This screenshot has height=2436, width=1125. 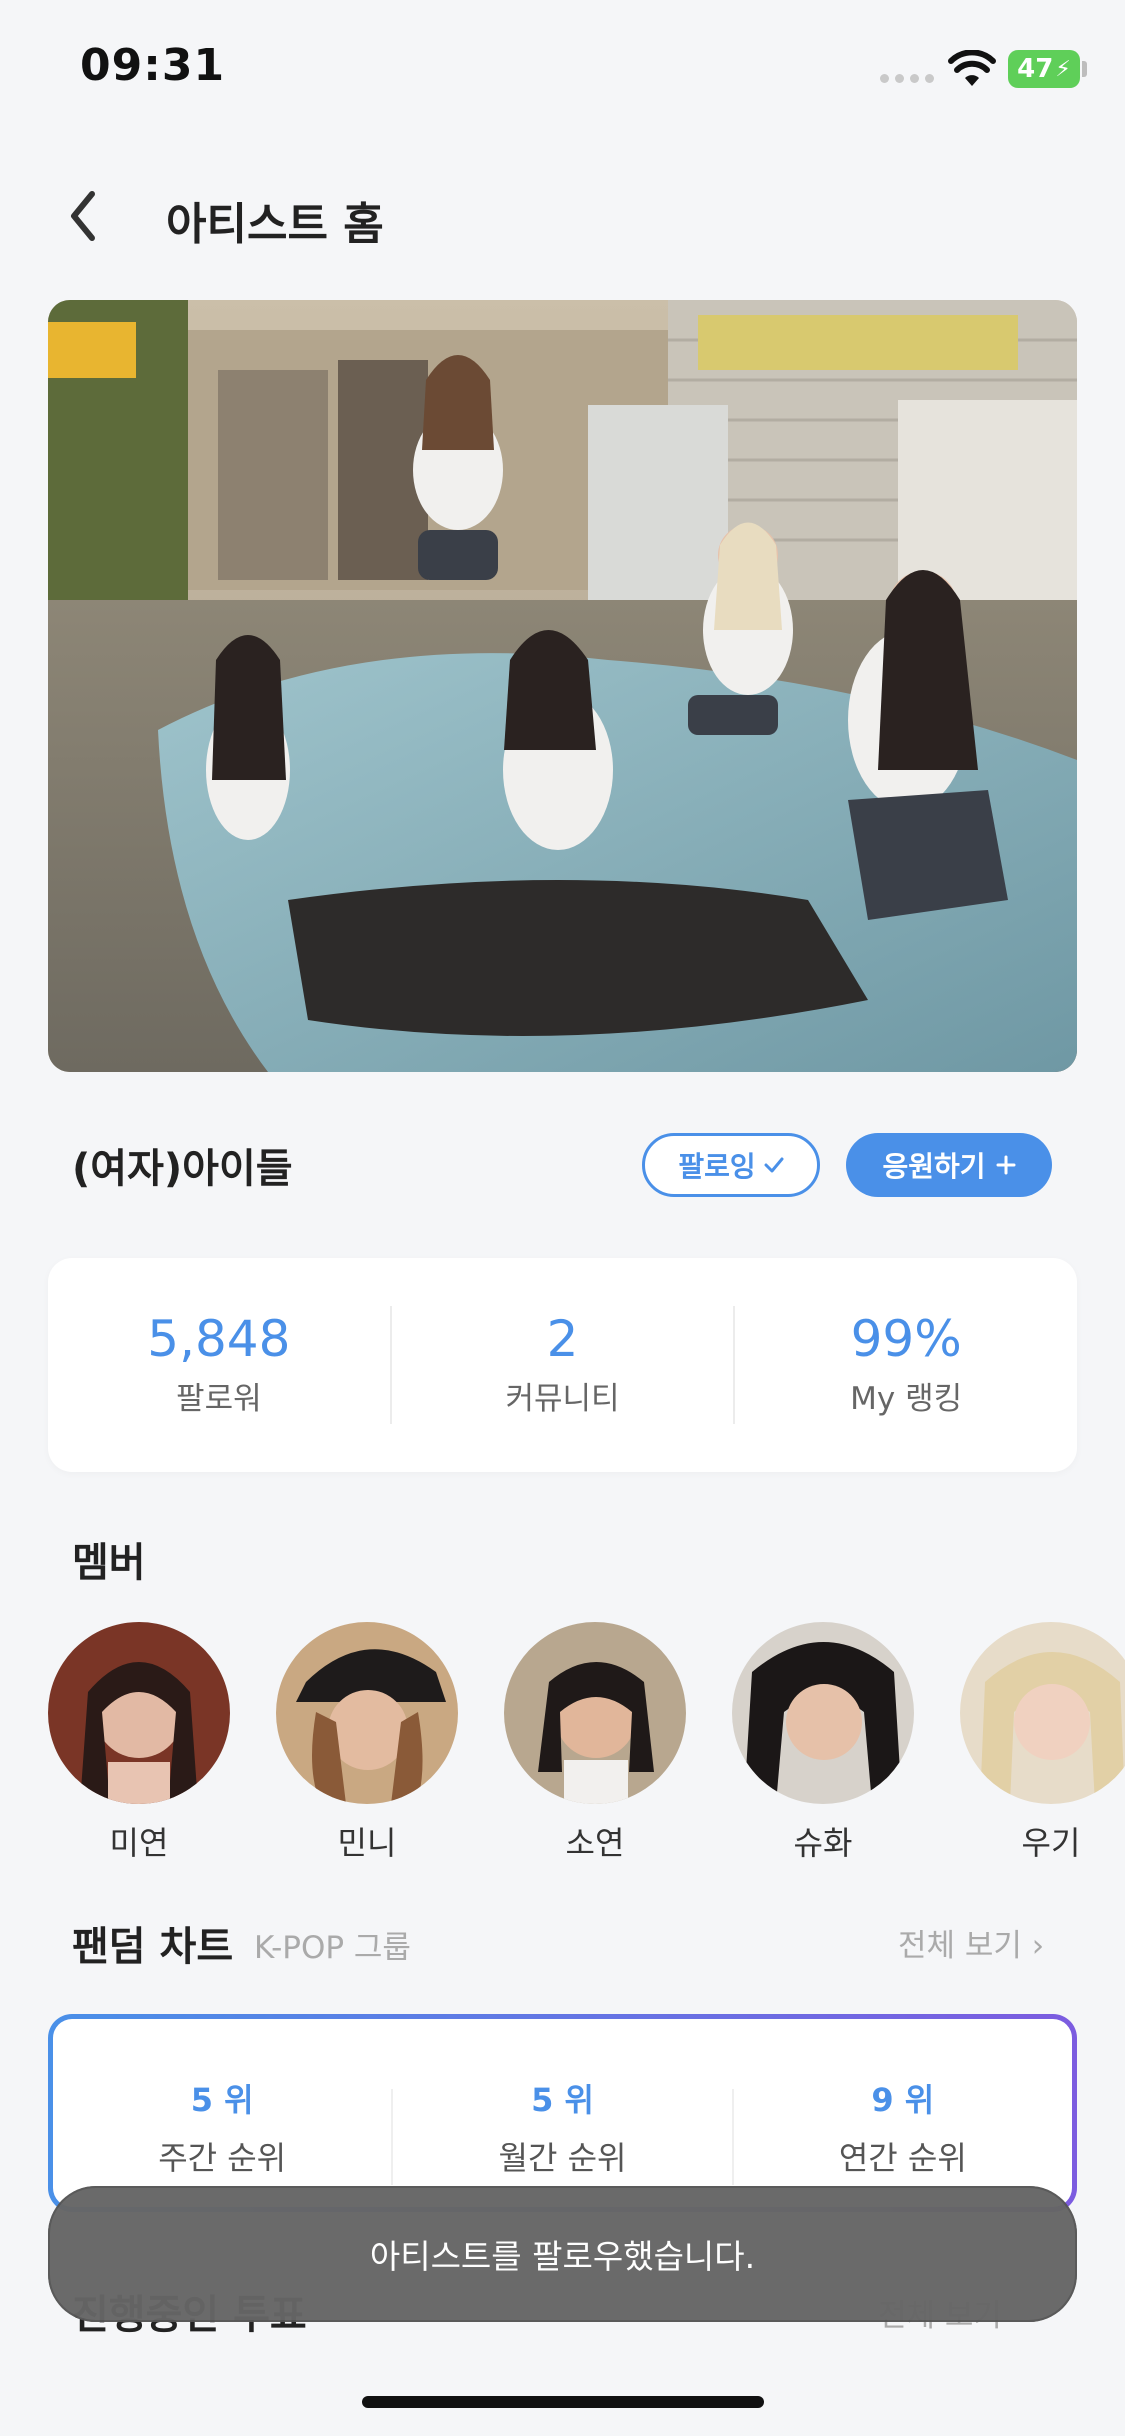 What do you see at coordinates (367, 1843) in the screenshot?
I see `member-name: 민니` at bounding box center [367, 1843].